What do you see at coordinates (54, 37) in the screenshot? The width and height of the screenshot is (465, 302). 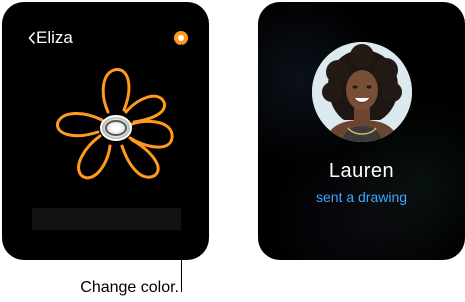 I see `back-label: Eliza` at bounding box center [54, 37].